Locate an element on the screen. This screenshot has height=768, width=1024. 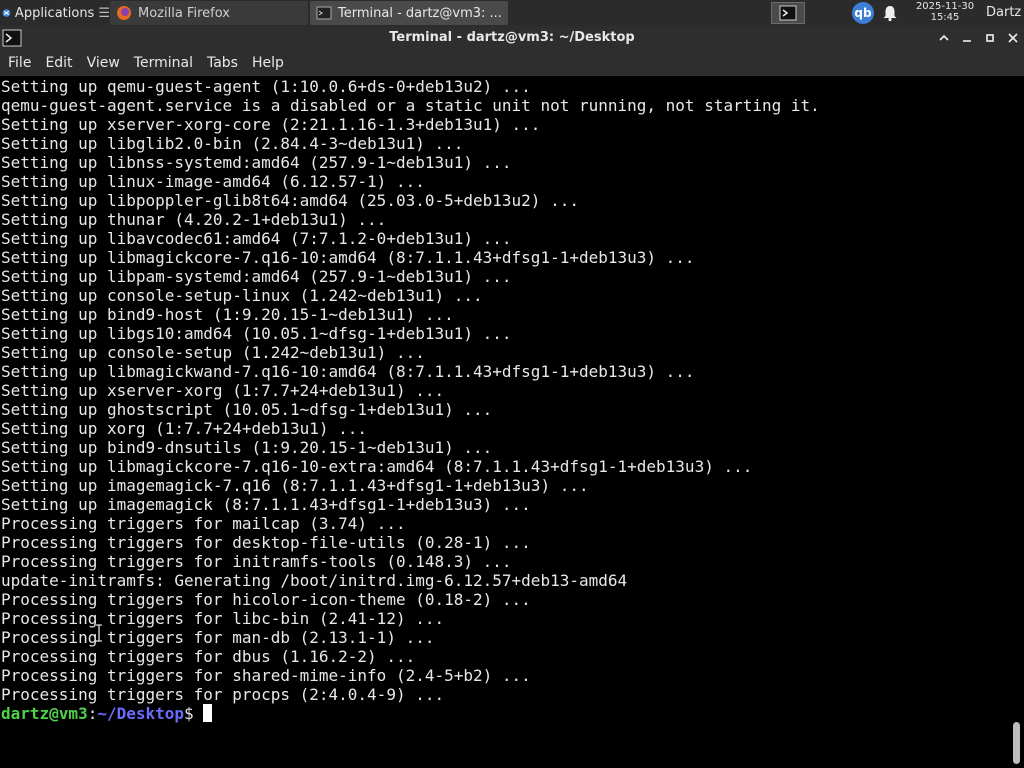
qbittorrent-tray-icon: qb is located at coordinates (863, 13).